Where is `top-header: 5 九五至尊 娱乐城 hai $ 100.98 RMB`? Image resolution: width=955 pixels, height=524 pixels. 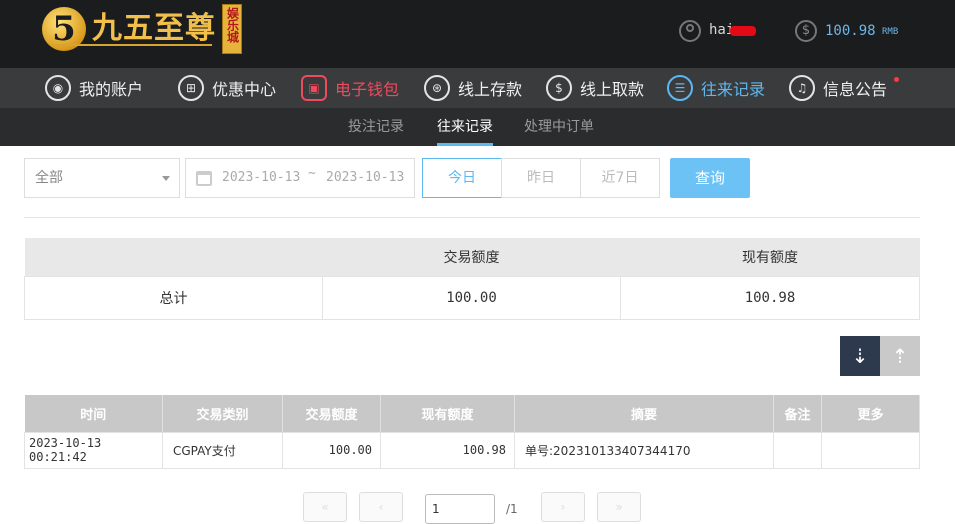
top-header: 5 九五至尊 娱乐城 hai $ 100.98 RMB is located at coordinates (477, 34).